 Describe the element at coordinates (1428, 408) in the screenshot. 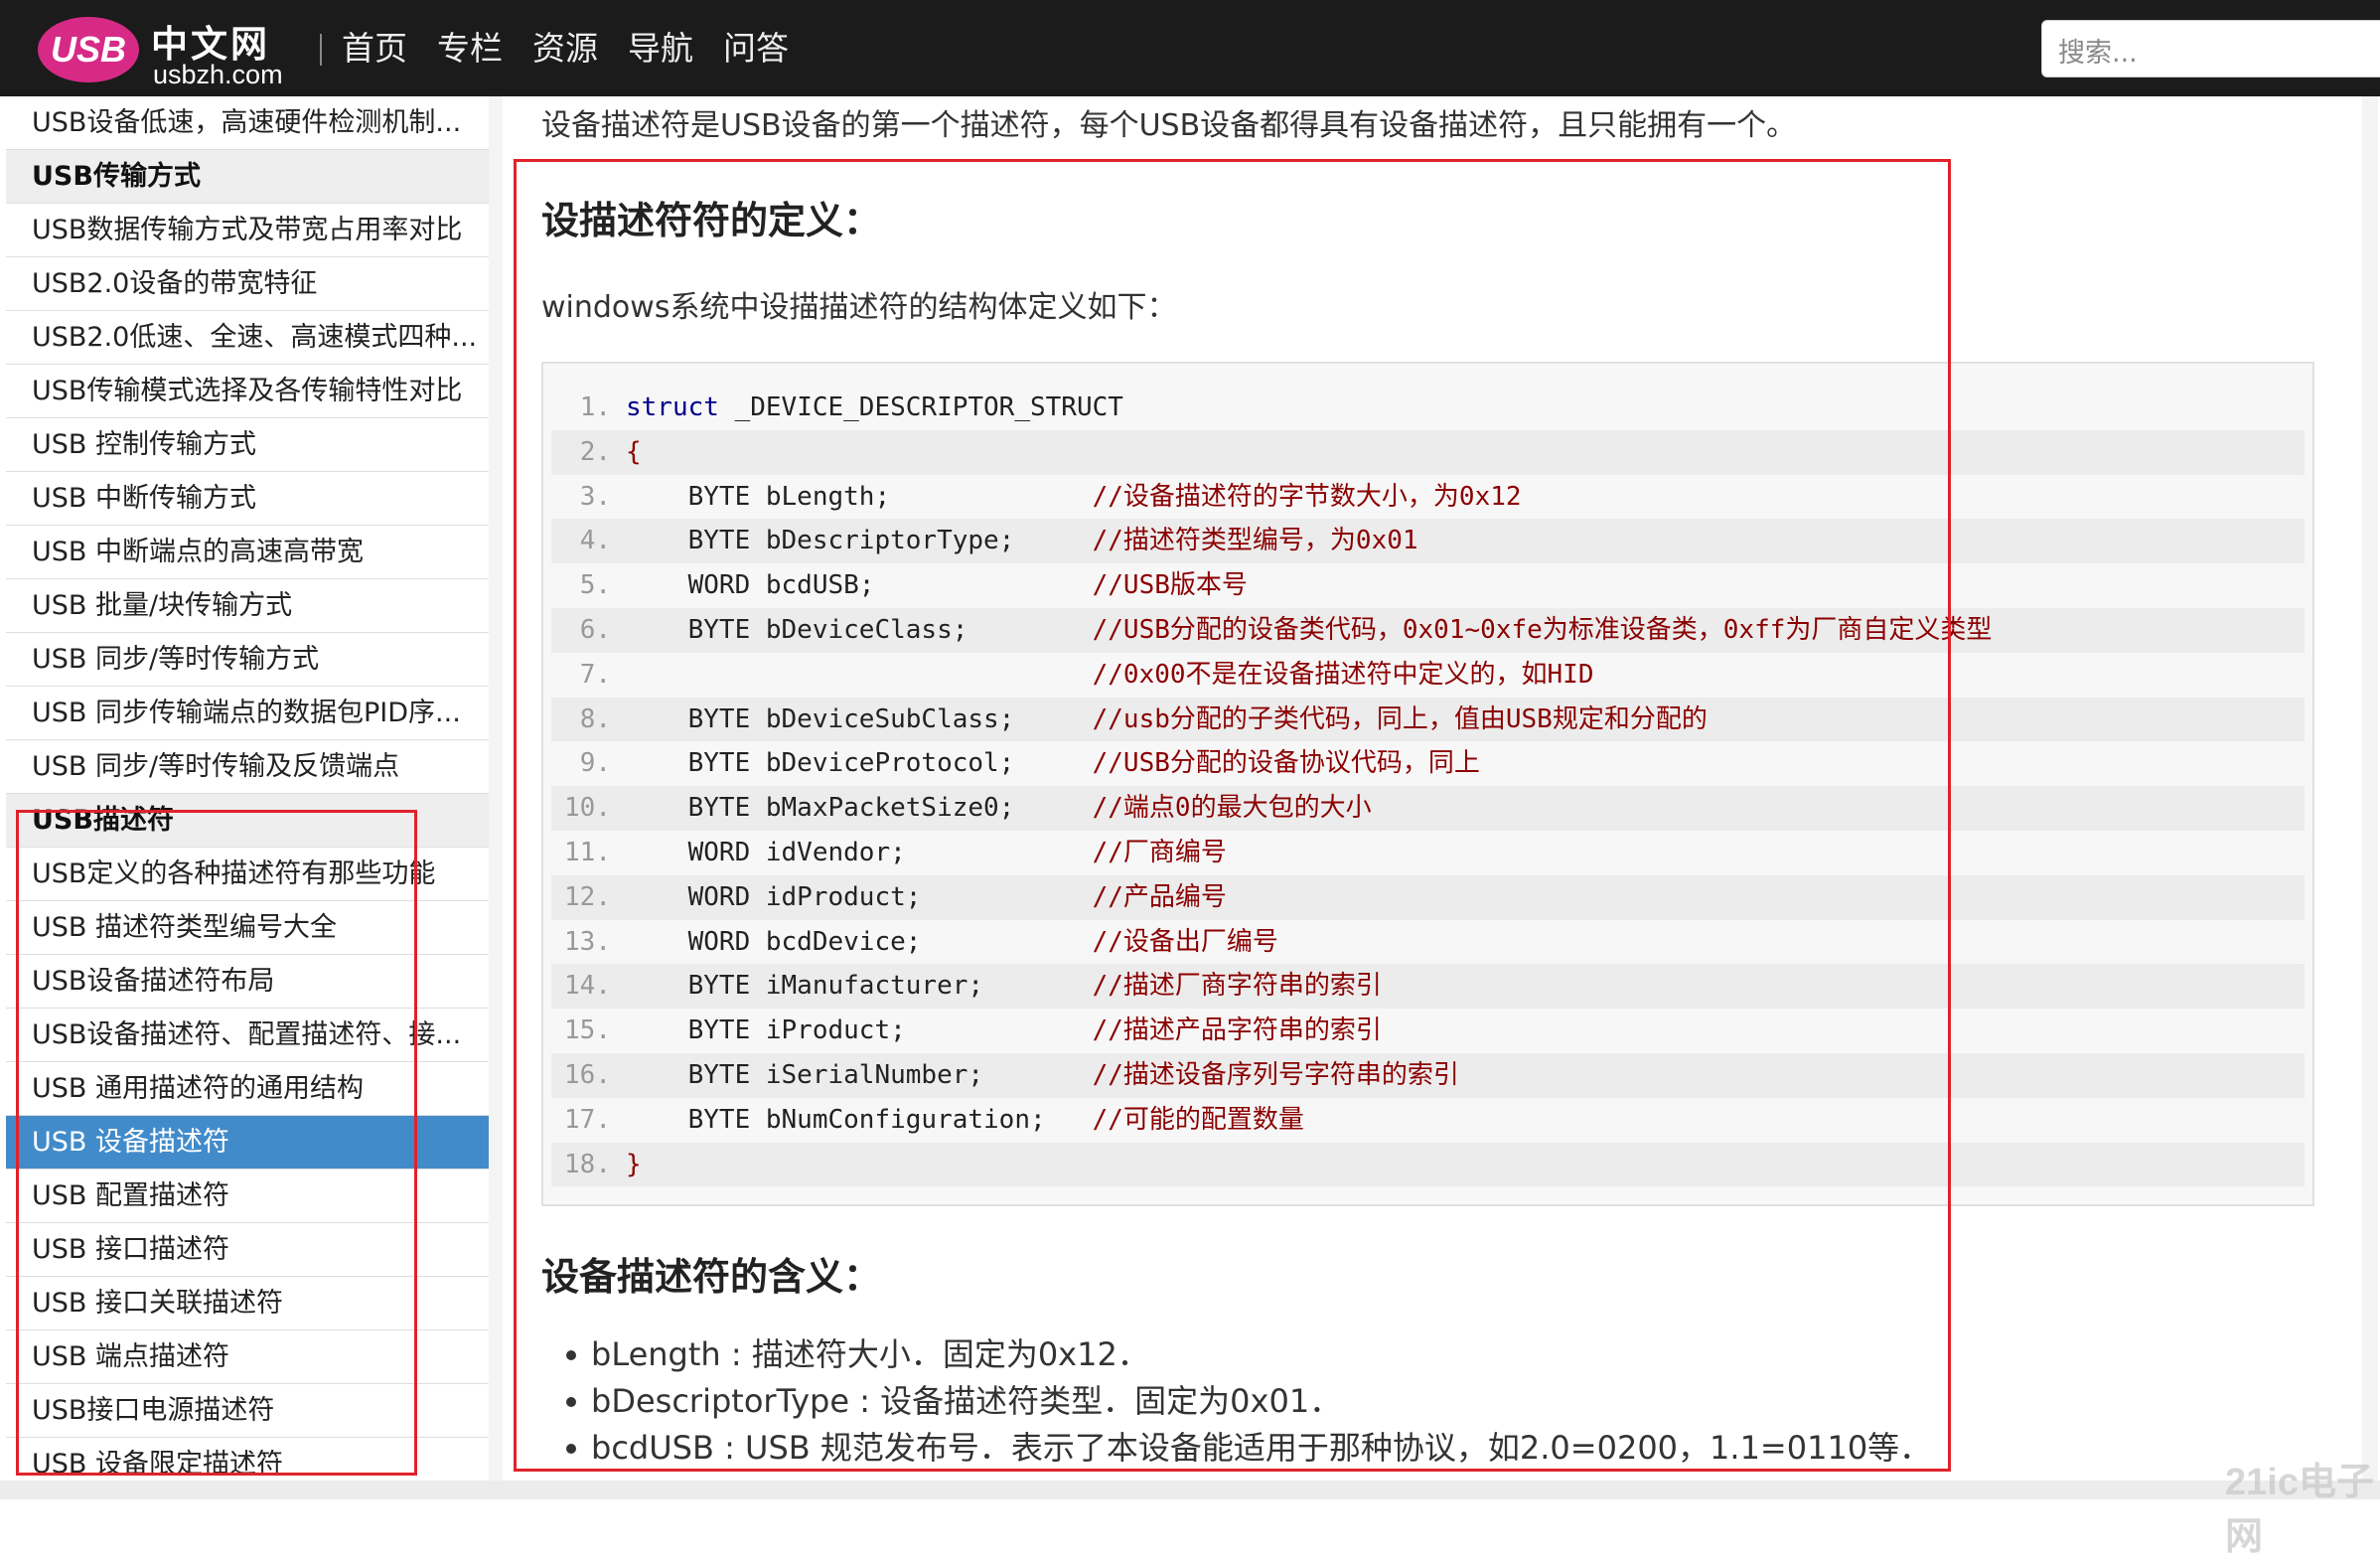

I see `code-line: 1. struct _DEVICE_DESCRIPTOR_STRUCT` at that location.